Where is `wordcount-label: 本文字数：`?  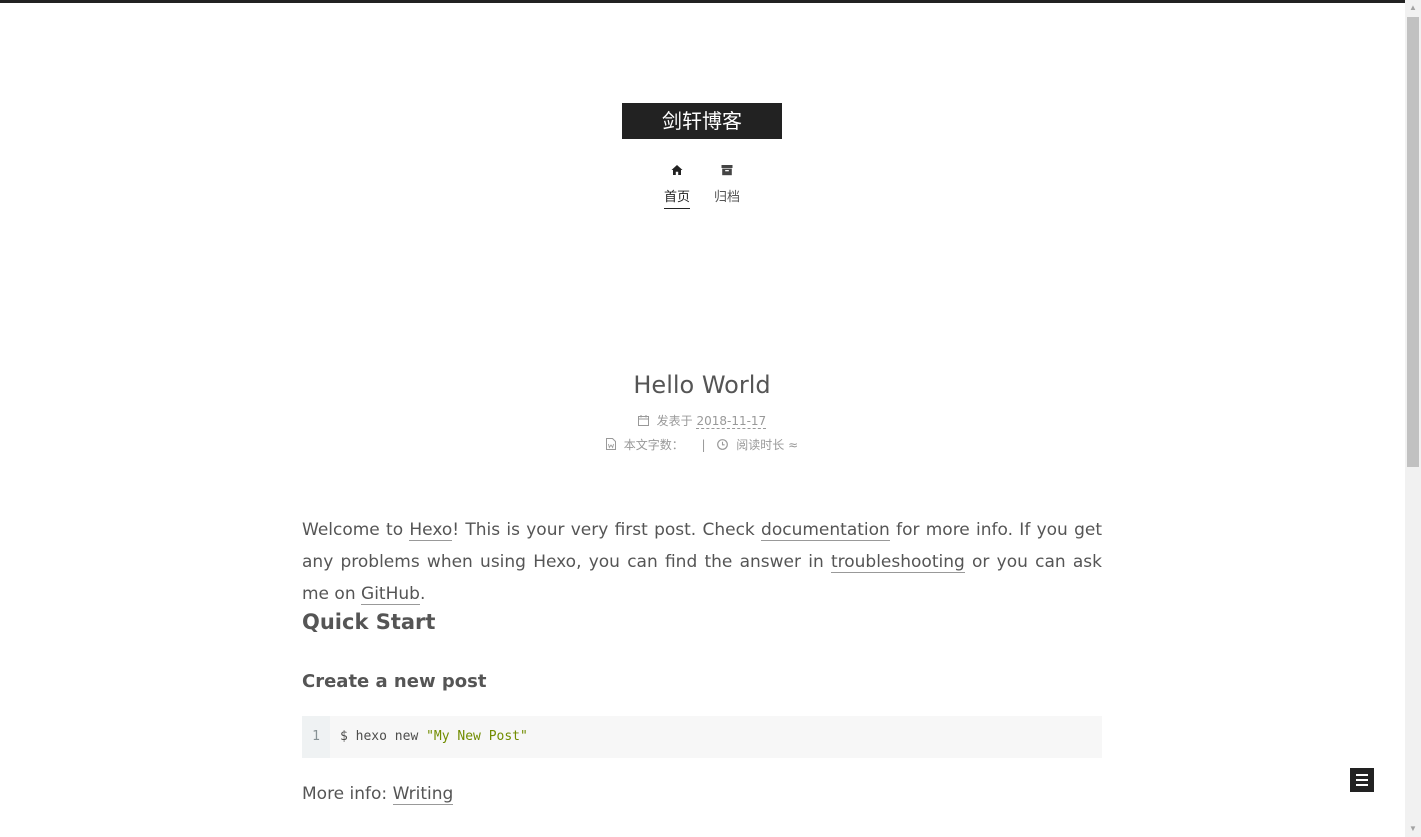 wordcount-label: 本文字数： is located at coordinates (653, 445).